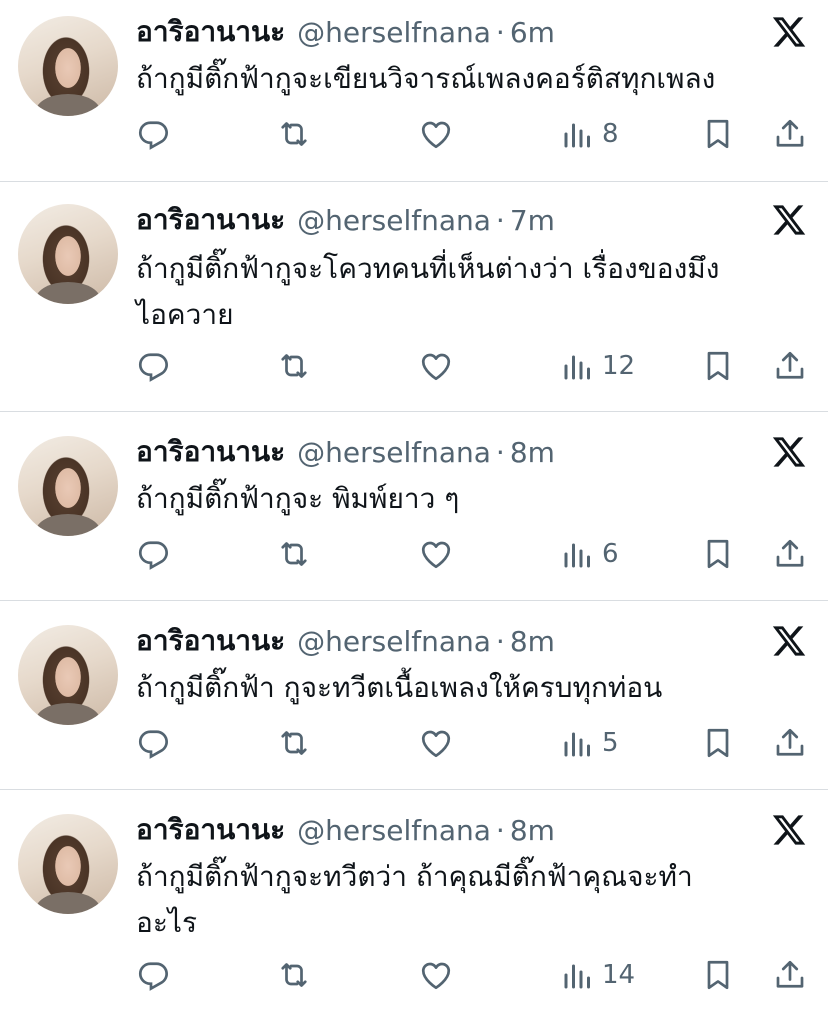  I want to click on tweet-text: ถ้ากูมีติ๊กฟ้ากูจะ พิมพ์ยาว ๆ, so click(474, 499).